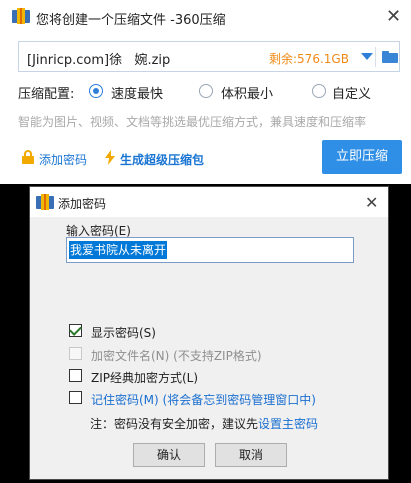  What do you see at coordinates (131, 20) in the screenshot?
I see `window-title: 您将创建一个压缩文件 -360压缩` at bounding box center [131, 20].